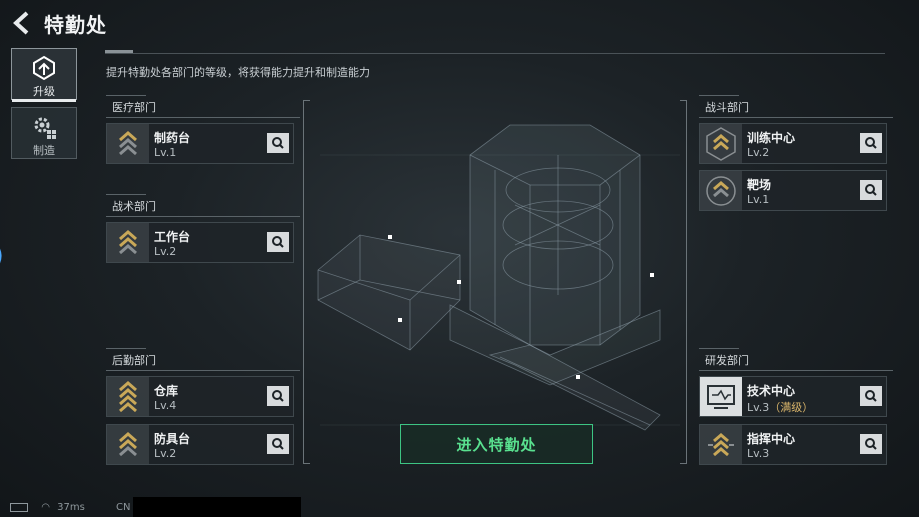  Describe the element at coordinates (727, 360) in the screenshot. I see `dept-title-research: 研发部门` at that location.